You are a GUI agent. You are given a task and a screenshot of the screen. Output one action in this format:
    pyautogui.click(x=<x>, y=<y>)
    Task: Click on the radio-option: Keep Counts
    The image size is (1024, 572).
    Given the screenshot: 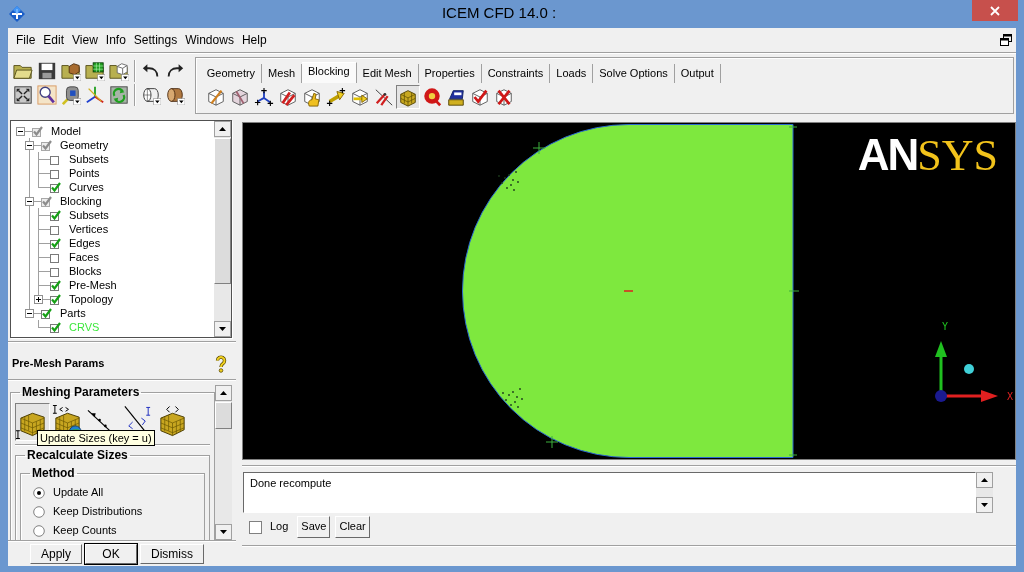 What is the action you would take?
    pyautogui.click(x=112, y=530)
    